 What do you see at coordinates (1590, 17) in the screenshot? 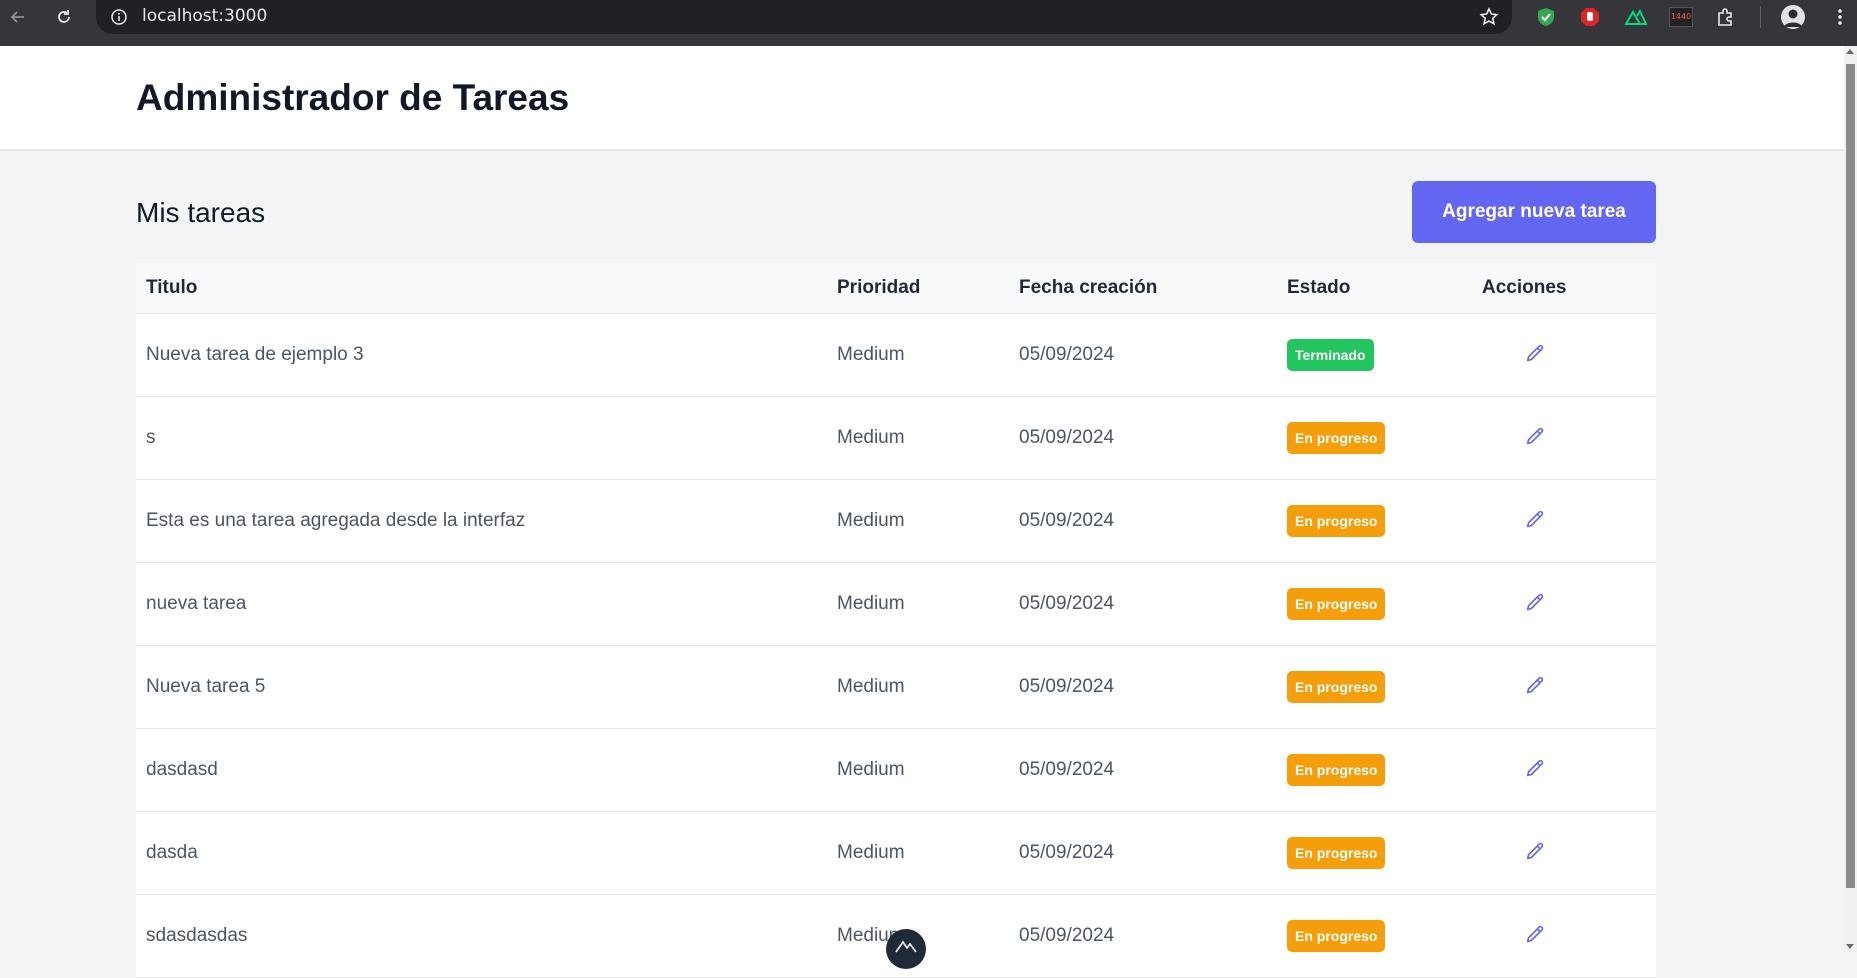
I see `adblock-extension-icon` at bounding box center [1590, 17].